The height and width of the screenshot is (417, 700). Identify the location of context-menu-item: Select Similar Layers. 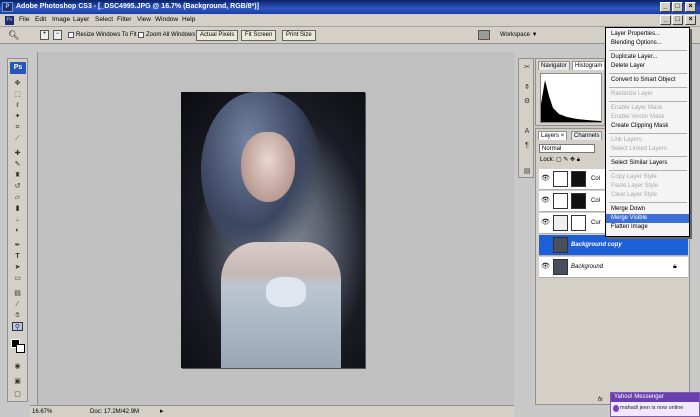
(647, 163).